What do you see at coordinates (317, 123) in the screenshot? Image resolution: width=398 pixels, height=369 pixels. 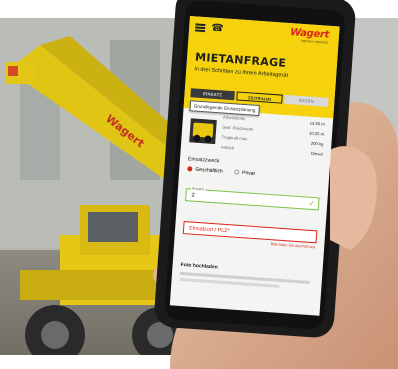 I see `spec-value: 14,50 m` at bounding box center [317, 123].